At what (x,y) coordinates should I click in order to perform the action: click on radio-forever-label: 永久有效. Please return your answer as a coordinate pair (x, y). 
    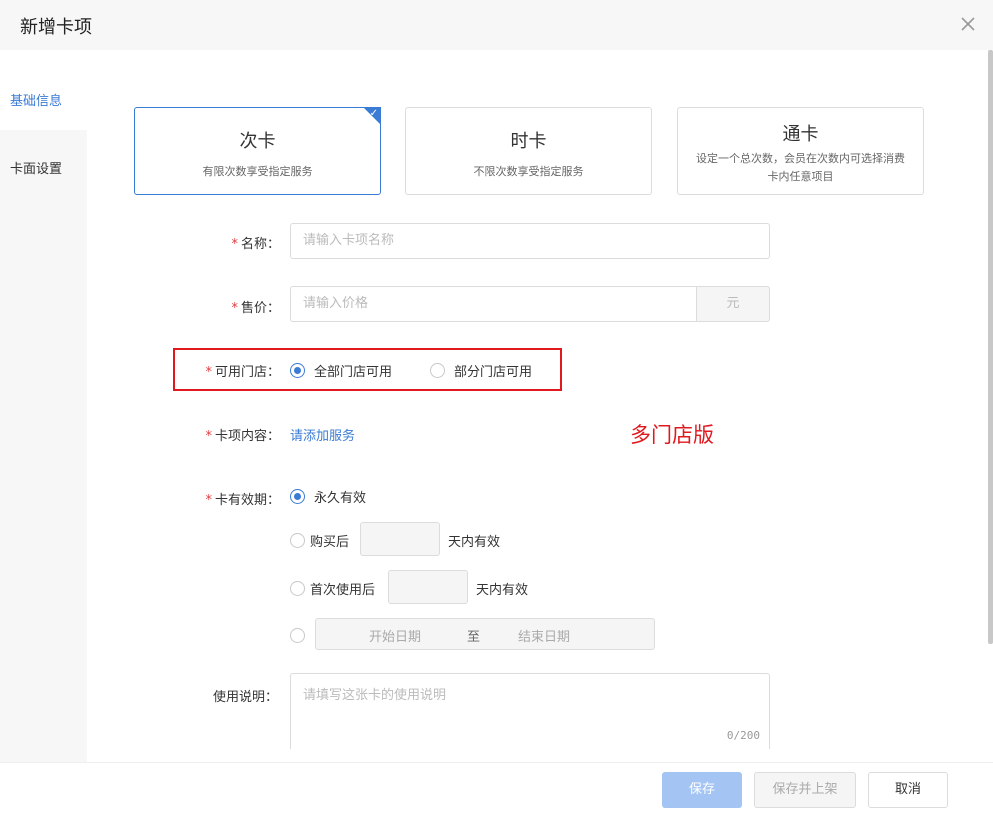
    Looking at the image, I should click on (340, 498).